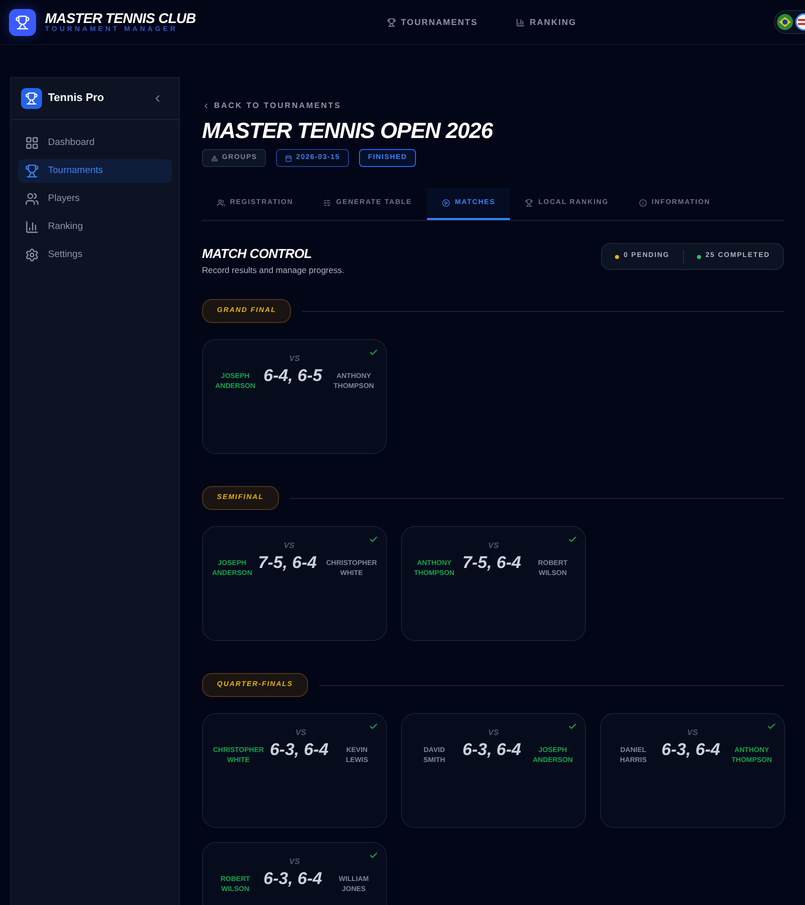  Describe the element at coordinates (348, 131) in the screenshot. I see `tournament-title: MASTER TENNIS OPEN 2026` at that location.